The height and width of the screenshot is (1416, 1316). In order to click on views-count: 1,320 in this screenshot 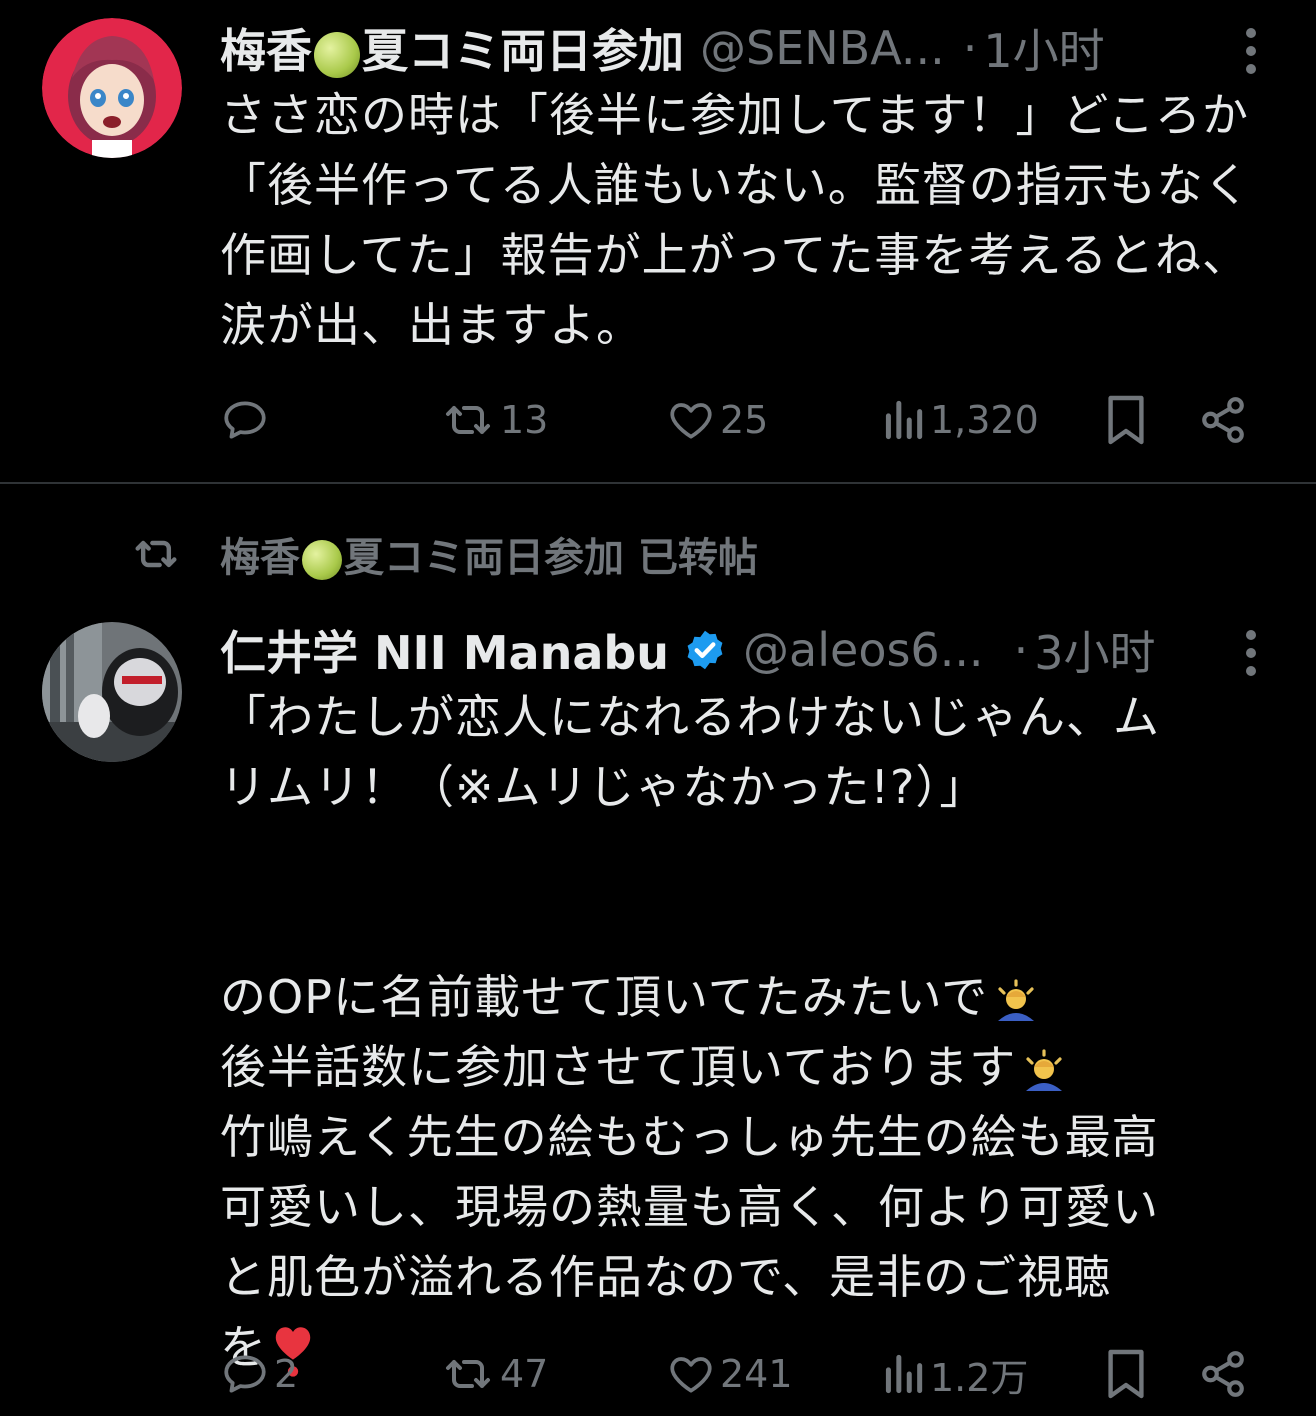, I will do `click(984, 420)`.